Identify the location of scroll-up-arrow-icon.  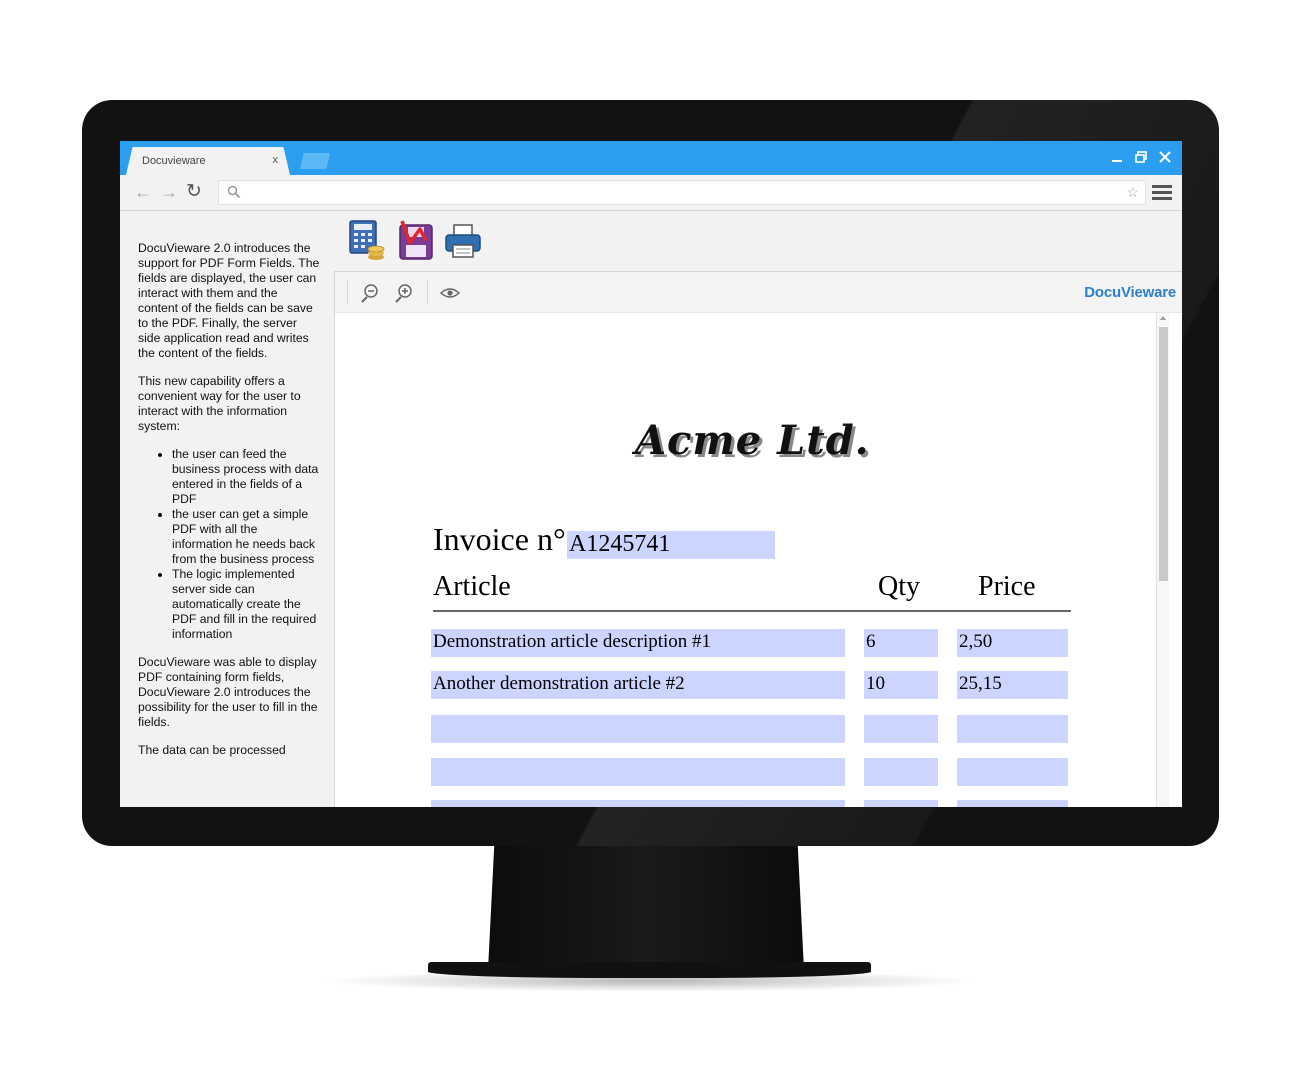
(1163, 318).